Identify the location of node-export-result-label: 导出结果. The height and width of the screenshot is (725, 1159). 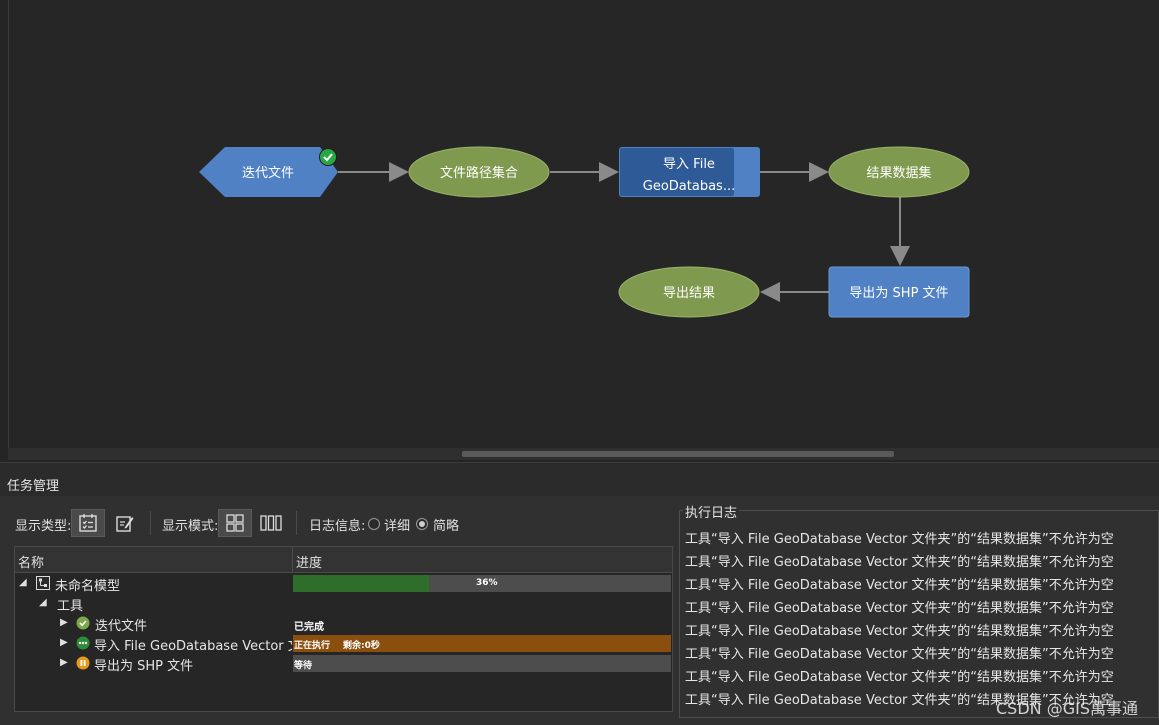
(689, 293).